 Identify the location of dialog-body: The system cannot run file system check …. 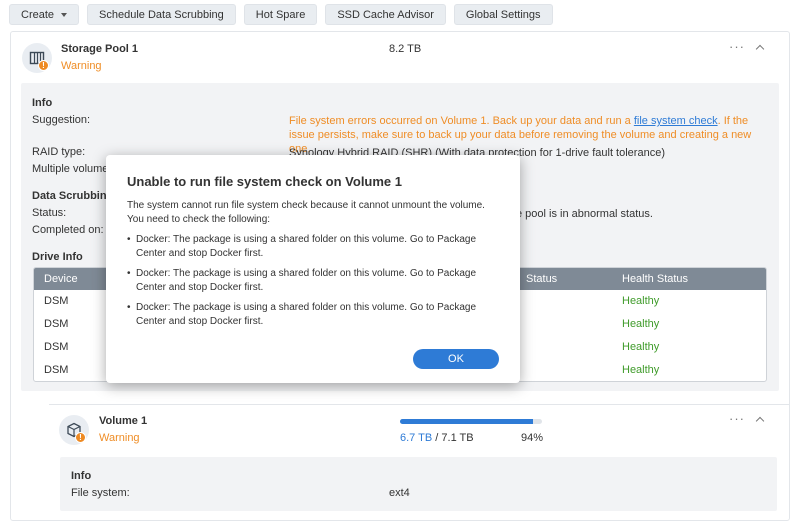
(314, 267).